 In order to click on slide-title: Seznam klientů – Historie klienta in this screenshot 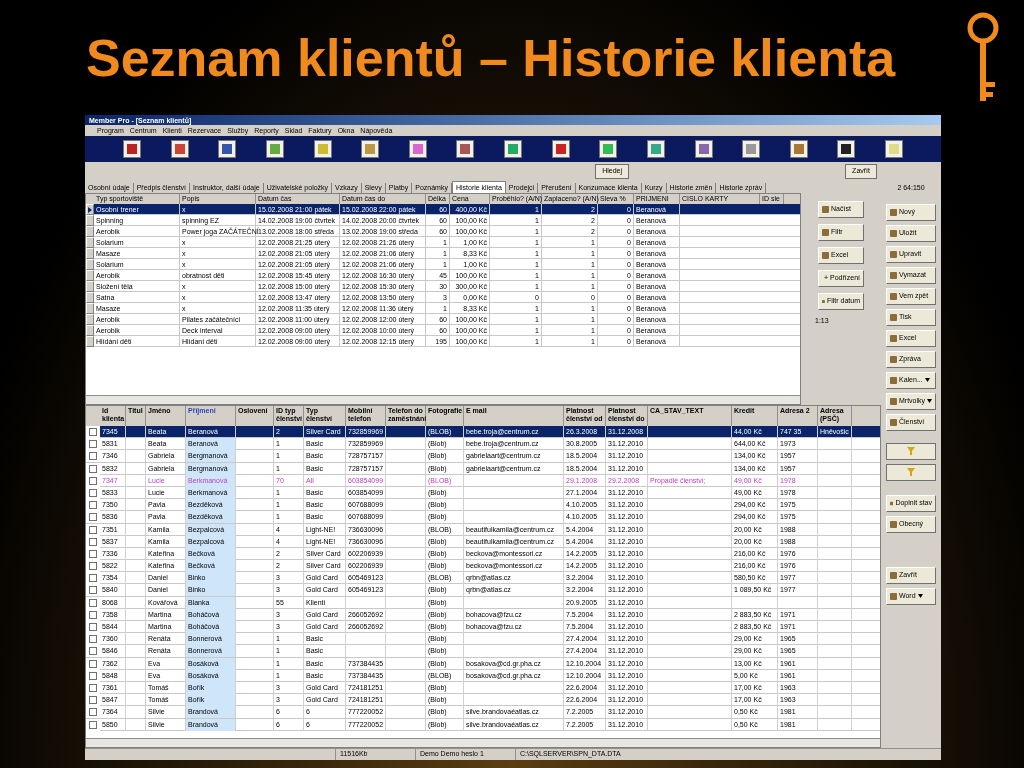, I will do `click(491, 58)`.